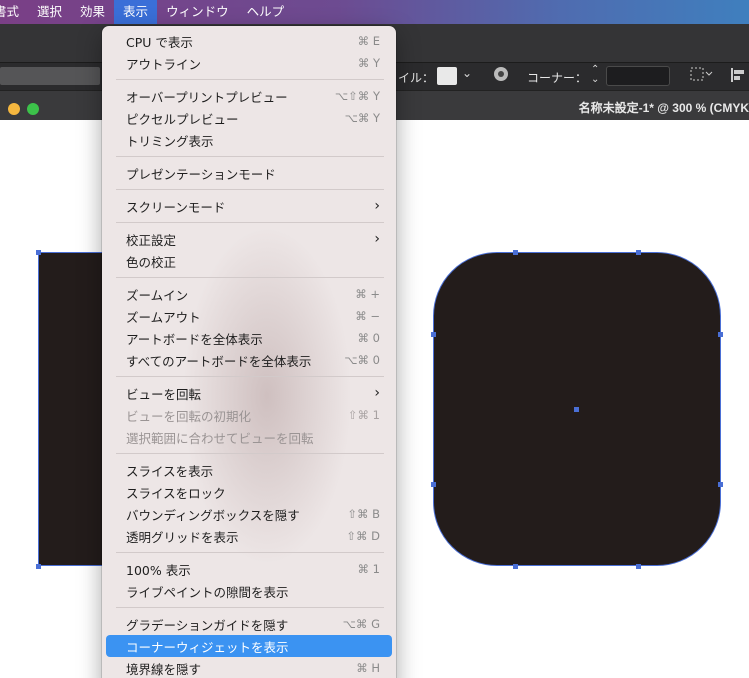 This screenshot has height=678, width=749. What do you see at coordinates (266, 12) in the screenshot?
I see `menu-help: ヘルプ` at bounding box center [266, 12].